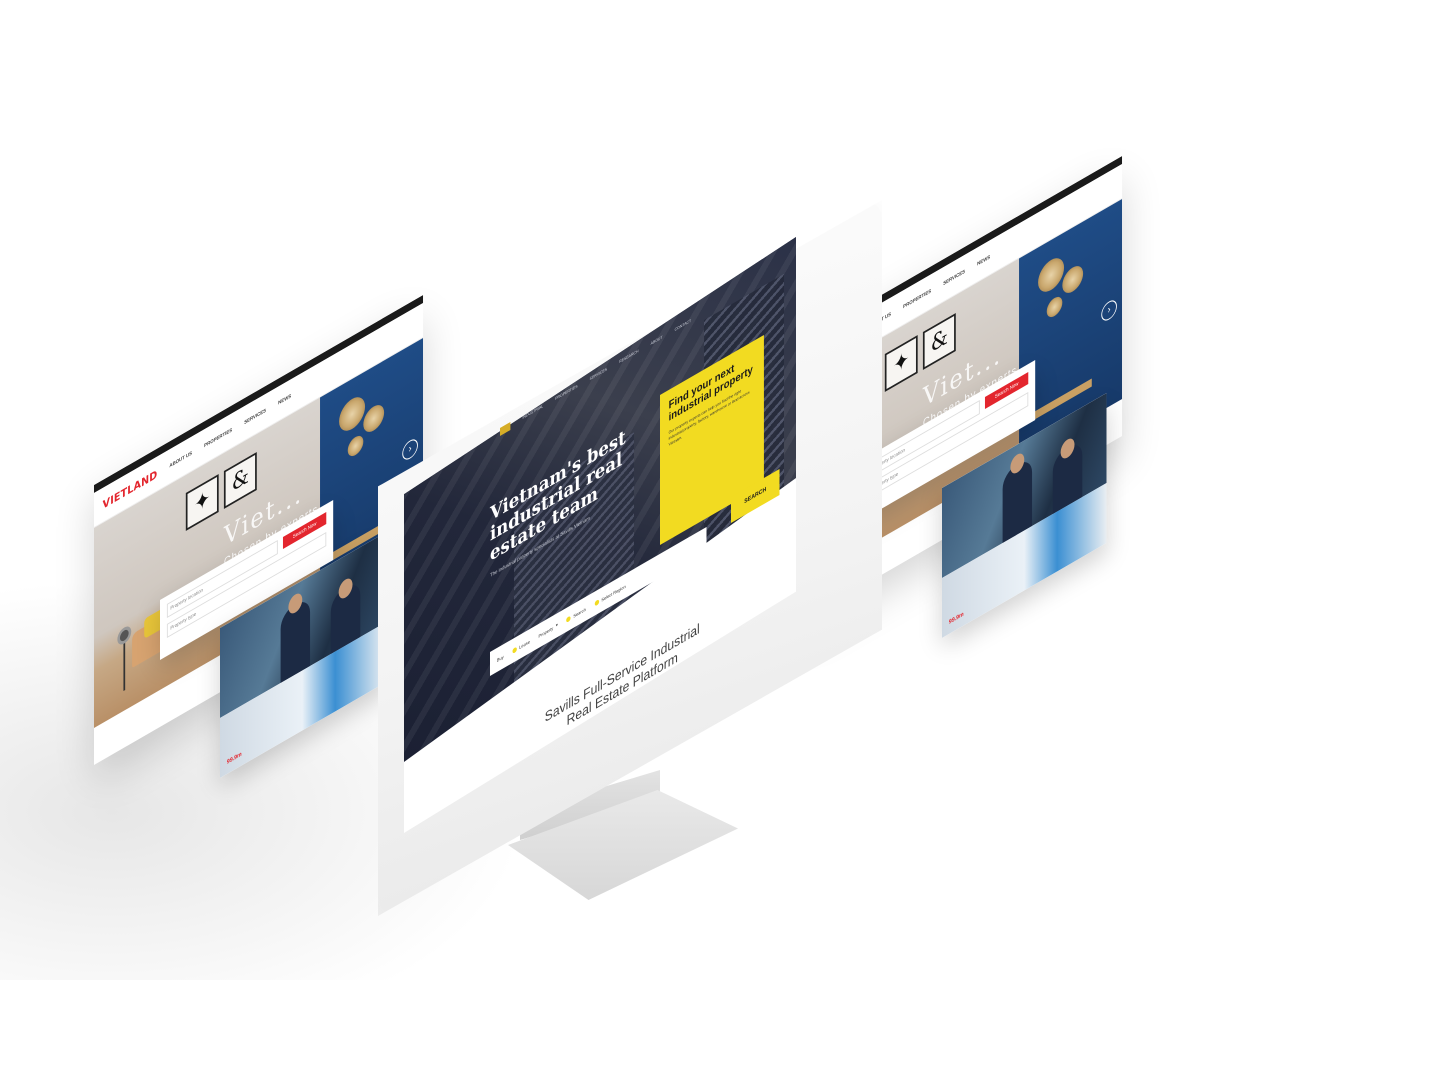  I want to click on pin-icon, so click(596, 602).